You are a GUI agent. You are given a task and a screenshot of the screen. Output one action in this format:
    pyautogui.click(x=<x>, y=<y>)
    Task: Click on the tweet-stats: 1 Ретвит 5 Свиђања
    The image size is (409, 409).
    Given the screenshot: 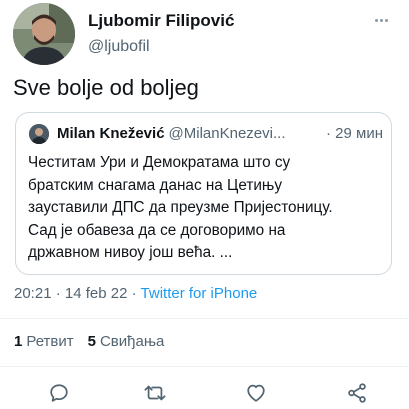 What is the action you would take?
    pyautogui.click(x=89, y=342)
    